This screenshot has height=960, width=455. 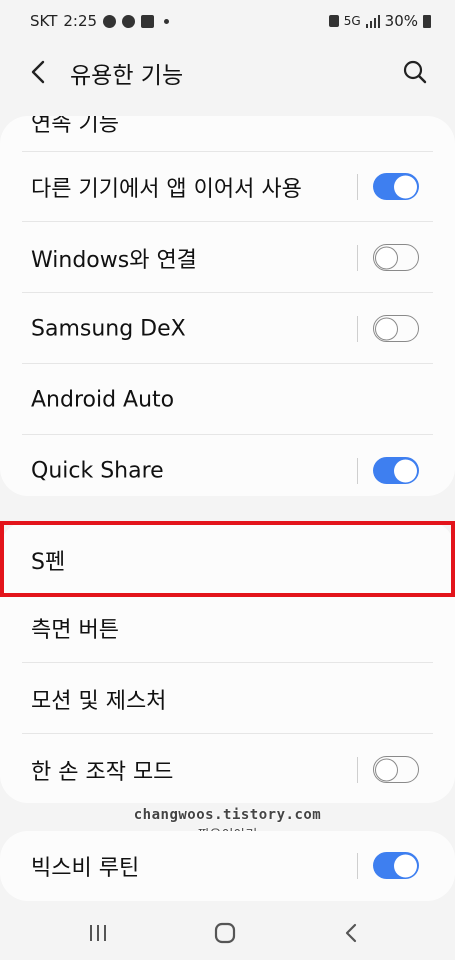 What do you see at coordinates (401, 21) in the screenshot?
I see `battery-percent: 30%` at bounding box center [401, 21].